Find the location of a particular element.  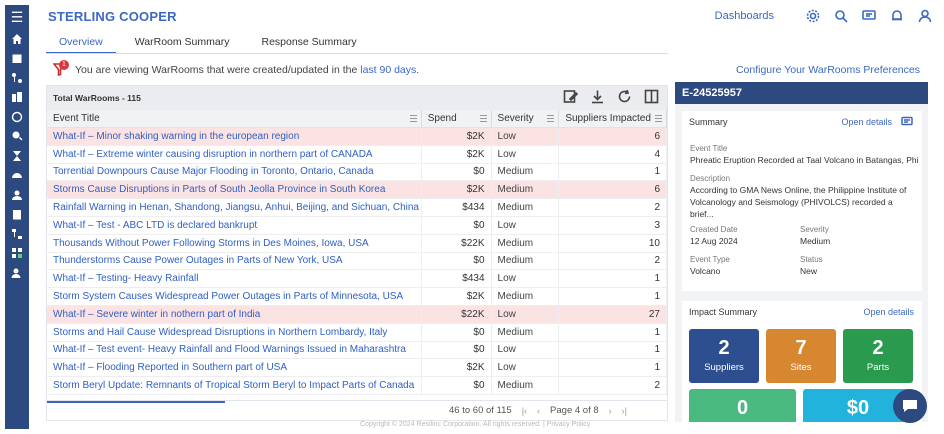

clipboard-icon is located at coordinates (17, 215).